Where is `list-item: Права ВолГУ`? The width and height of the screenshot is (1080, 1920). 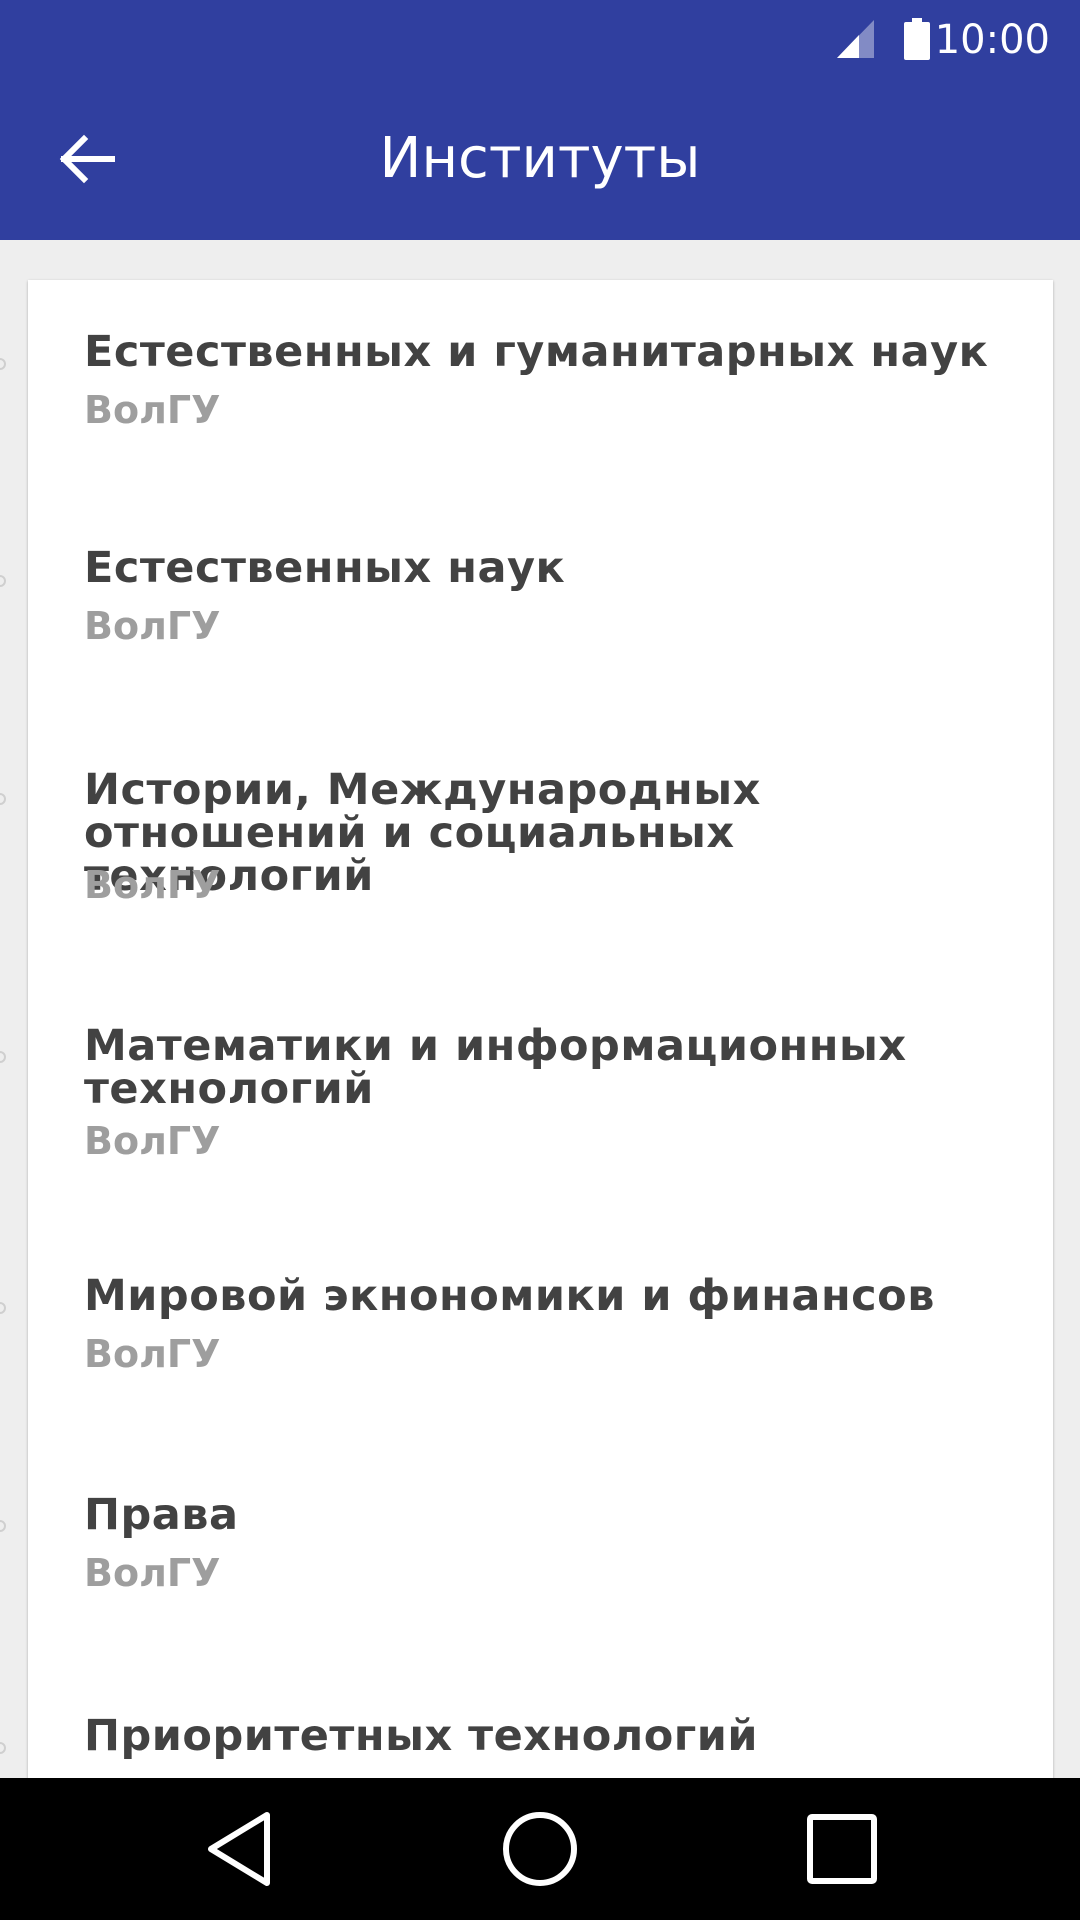 list-item: Права ВолГУ is located at coordinates (540, 1550).